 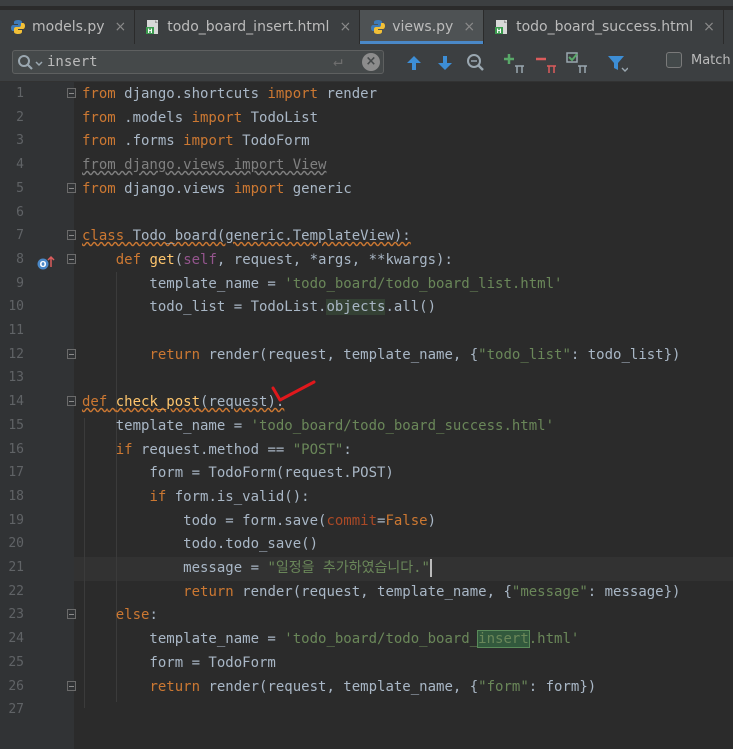 What do you see at coordinates (625, 354) in the screenshot?
I see `code-token: : todo_list})` at bounding box center [625, 354].